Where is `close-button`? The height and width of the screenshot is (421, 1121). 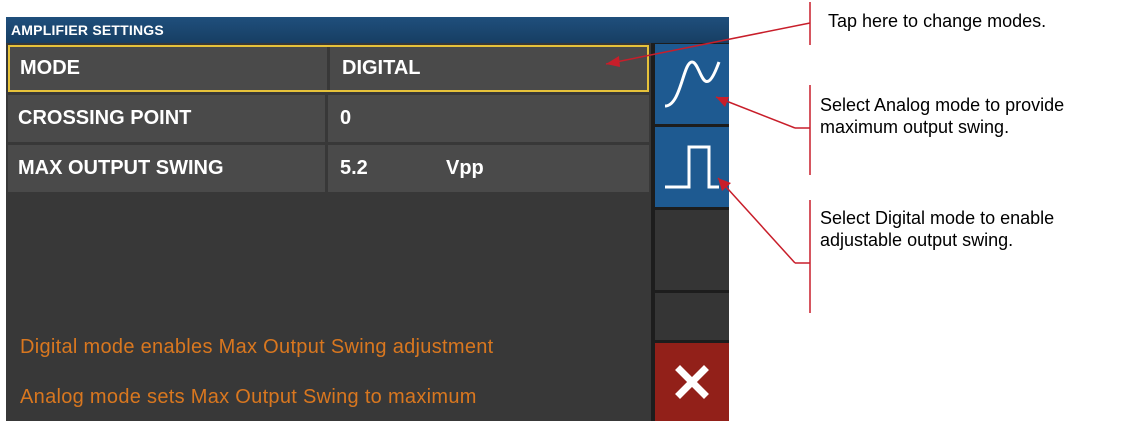 close-button is located at coordinates (692, 382).